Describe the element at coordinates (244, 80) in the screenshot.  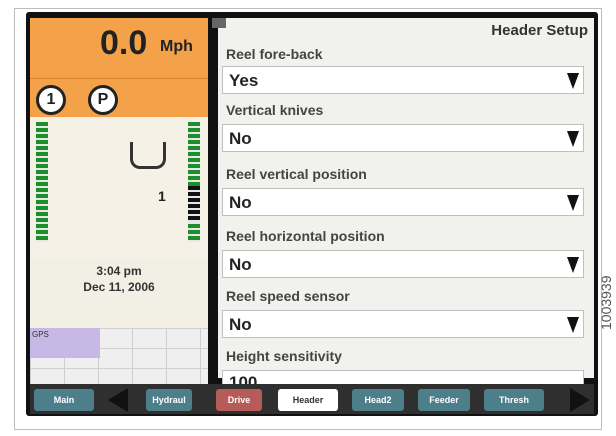
I see `dropdown-value: Yes` at that location.